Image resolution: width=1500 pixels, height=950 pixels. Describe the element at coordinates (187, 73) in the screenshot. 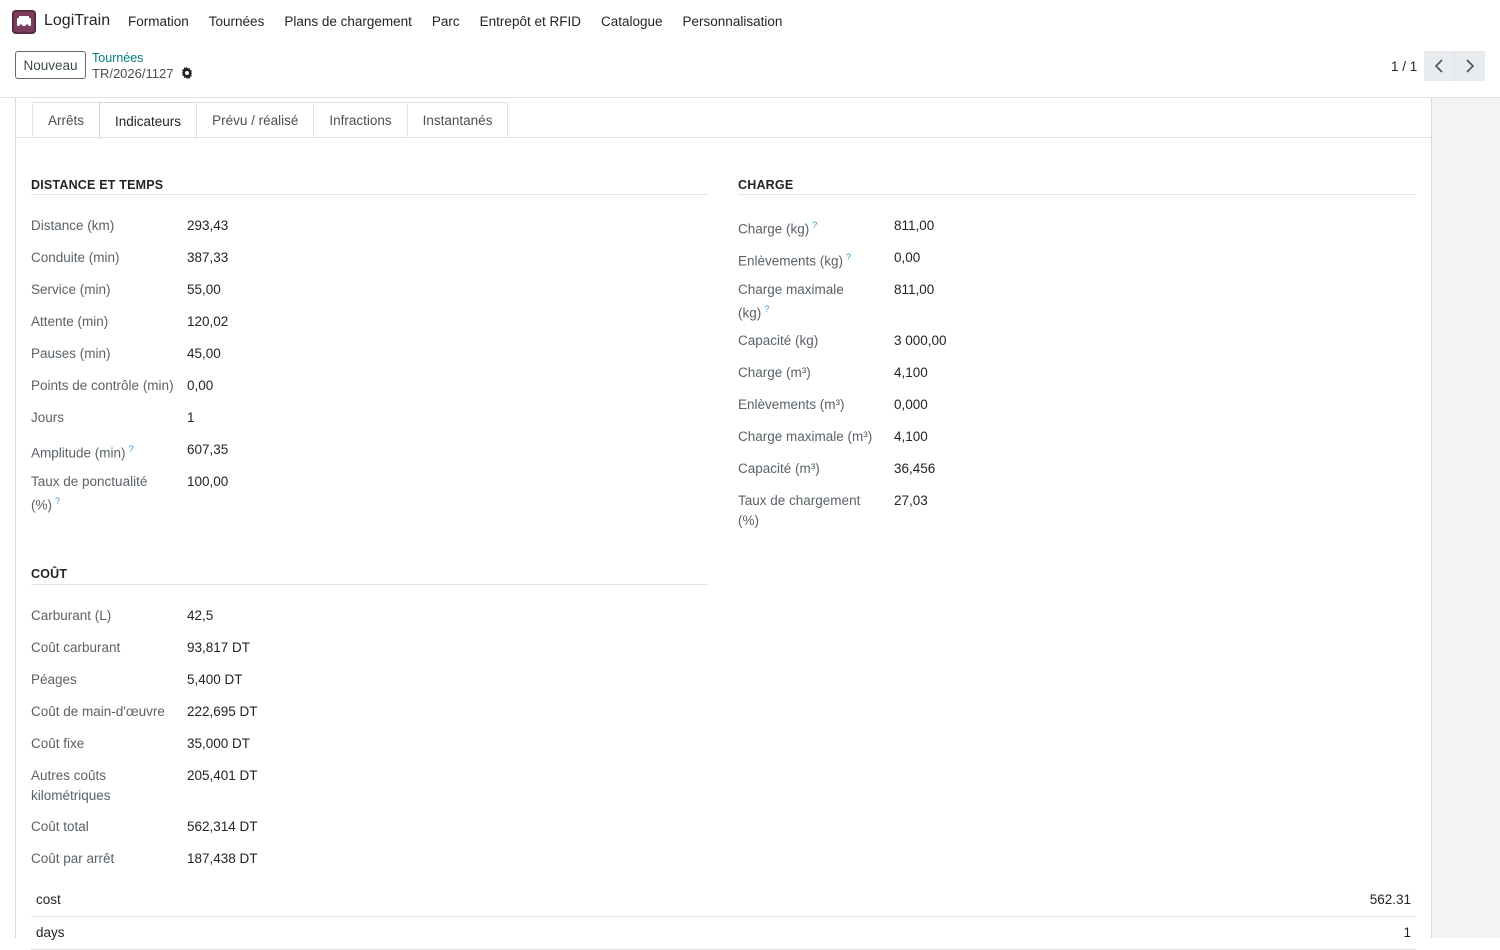

I see `gear-icon` at that location.